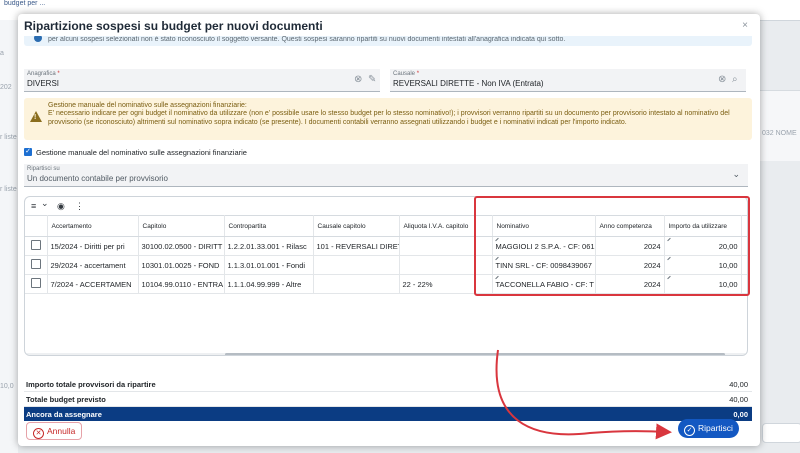 The width and height of the screenshot is (800, 453). What do you see at coordinates (269, 265) in the screenshot?
I see `contropartita-cell: 1.1.3.01.01.001 - Fondi` at bounding box center [269, 265].